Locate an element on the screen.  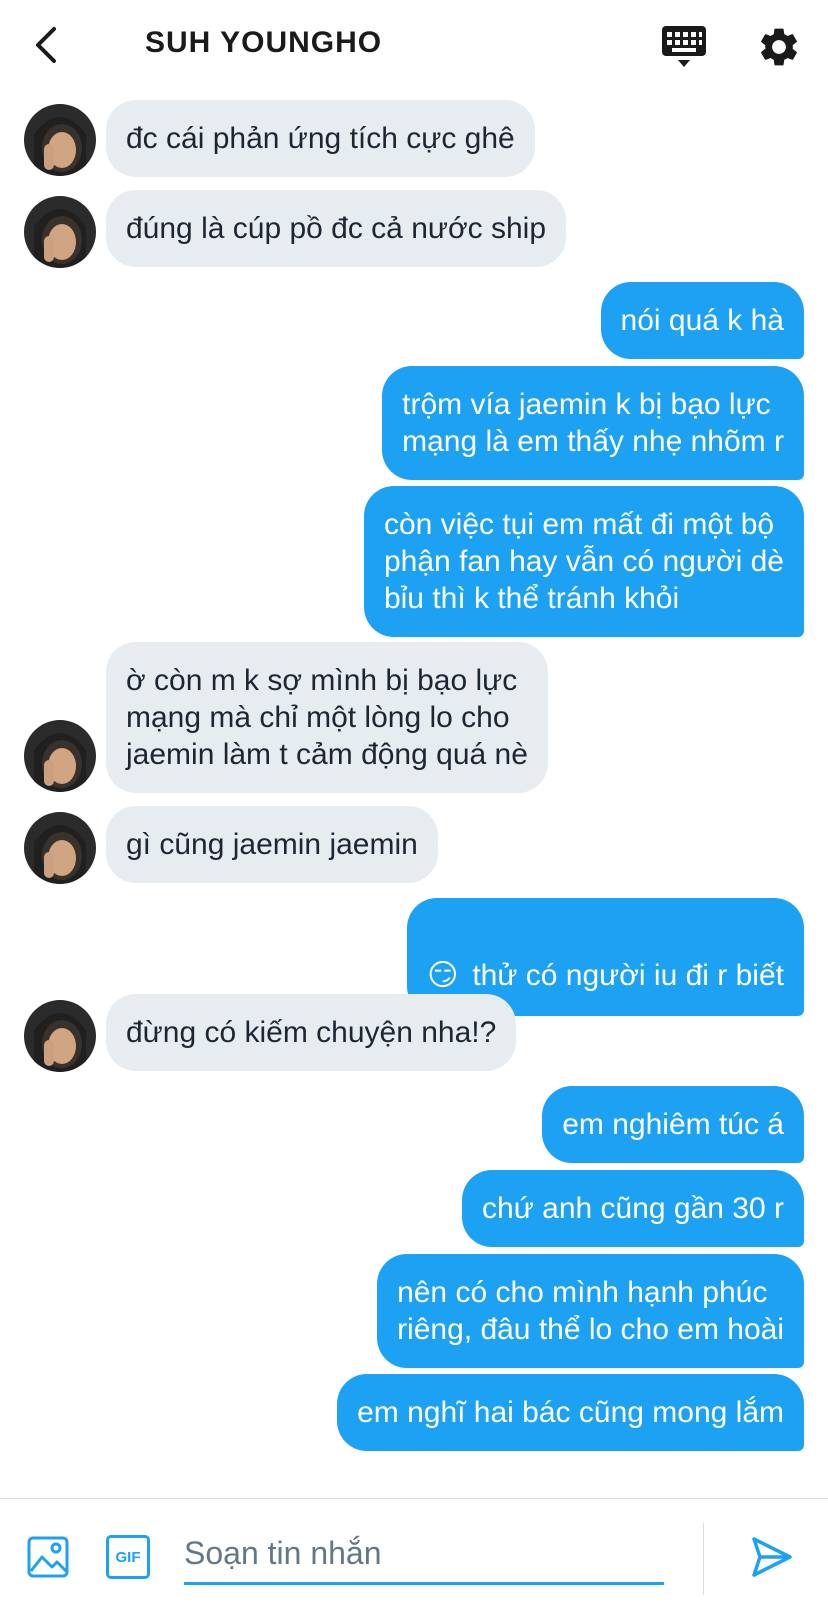
composer-separator is located at coordinates (703, 1559).